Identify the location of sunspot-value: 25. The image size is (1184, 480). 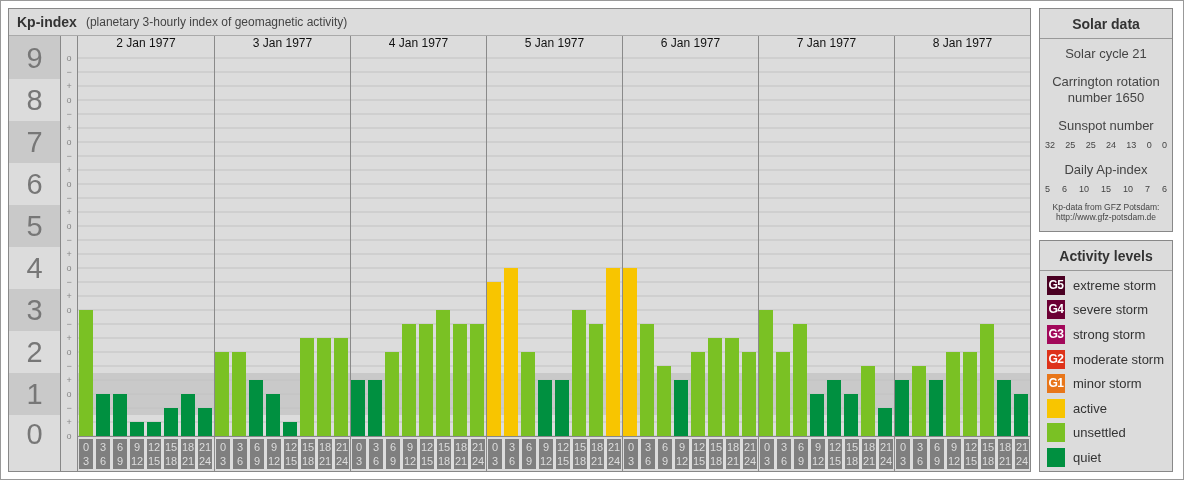
(1070, 145).